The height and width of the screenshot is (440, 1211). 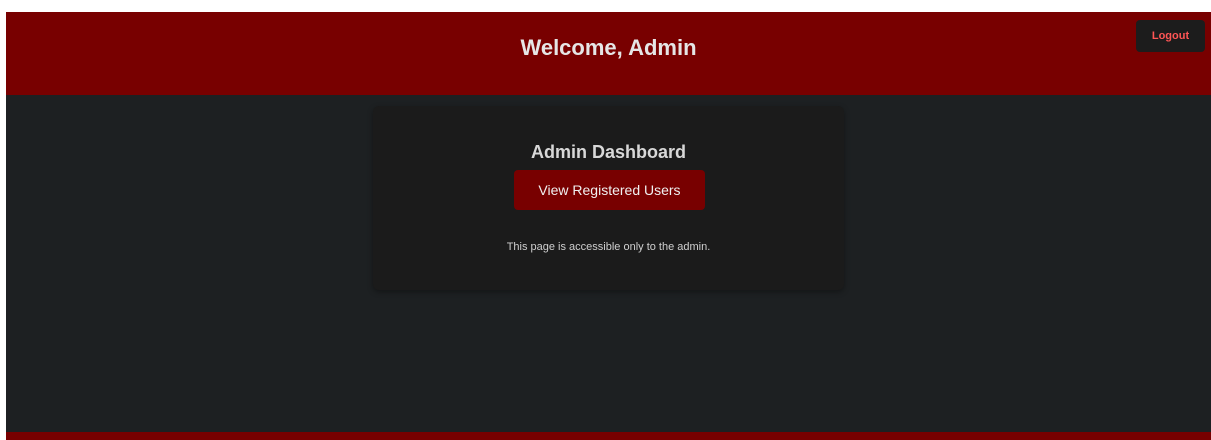 What do you see at coordinates (608, 47) in the screenshot?
I see `page-title: Welcome, Admin` at bounding box center [608, 47].